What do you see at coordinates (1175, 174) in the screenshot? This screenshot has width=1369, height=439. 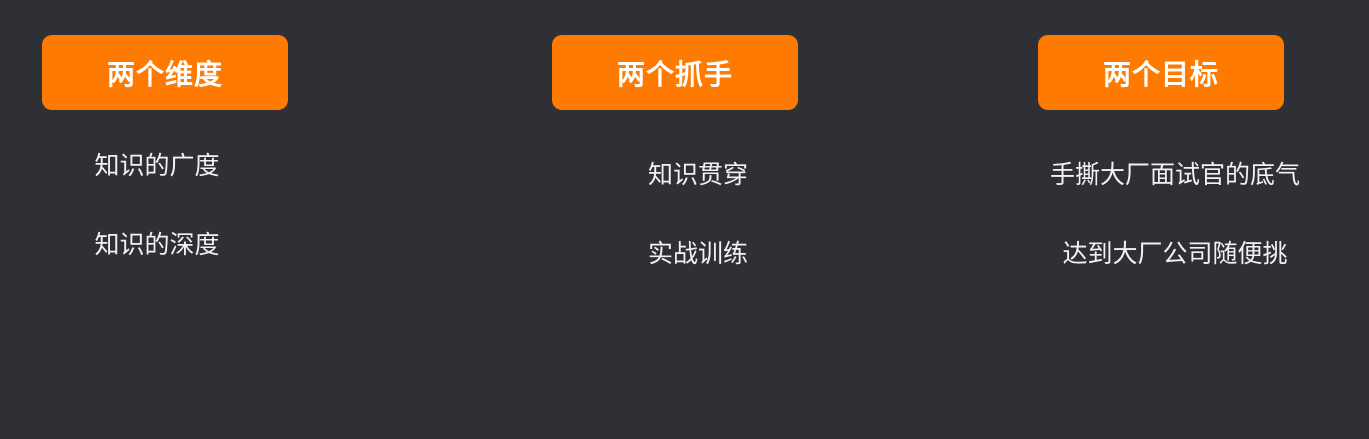 I see `goals-item-confidence: 手撕大厂面试官的底气` at bounding box center [1175, 174].